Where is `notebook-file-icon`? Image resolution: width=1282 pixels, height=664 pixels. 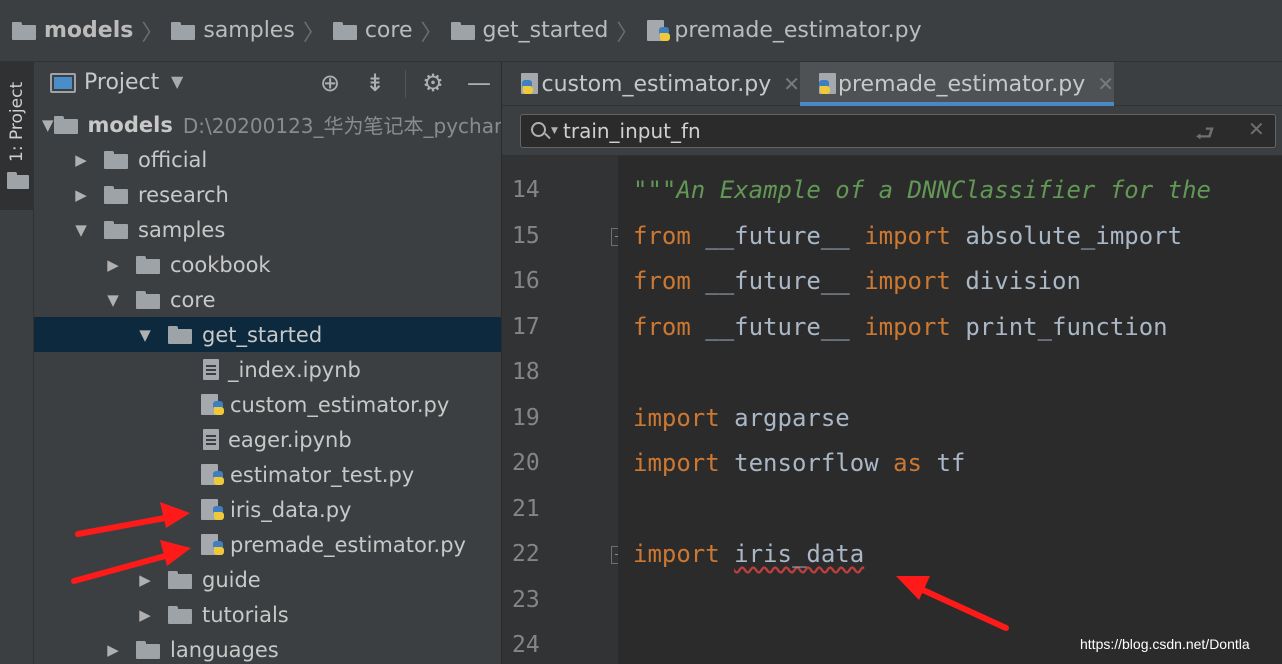 notebook-file-icon is located at coordinates (211, 370).